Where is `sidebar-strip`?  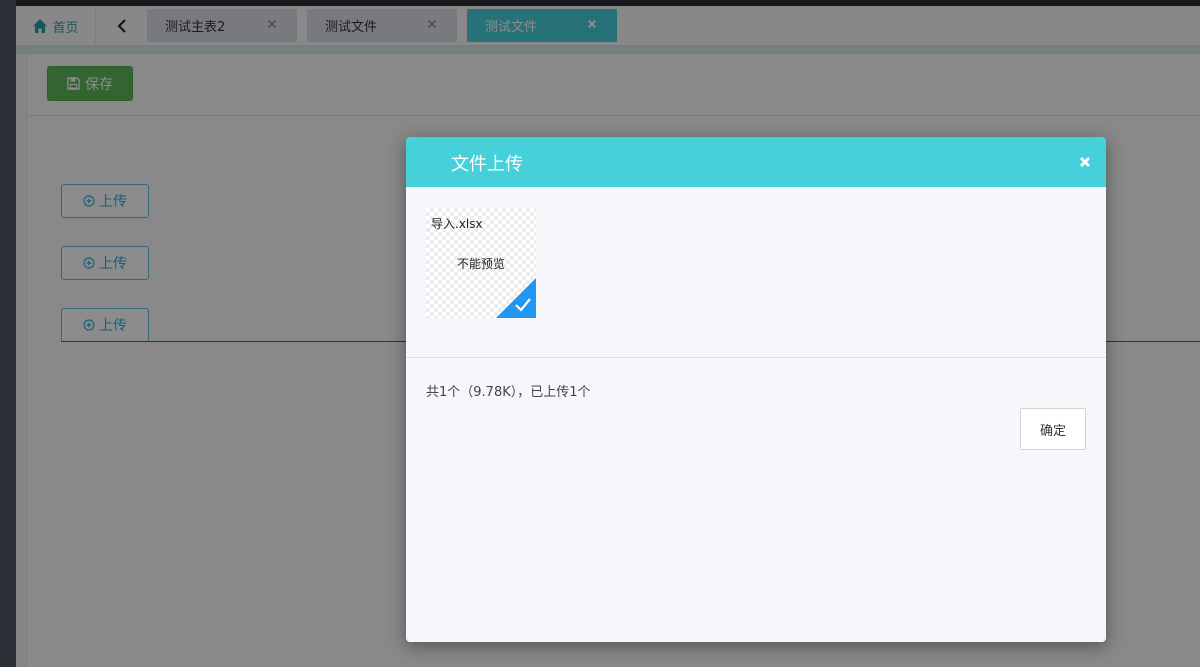
sidebar-strip is located at coordinates (8, 333).